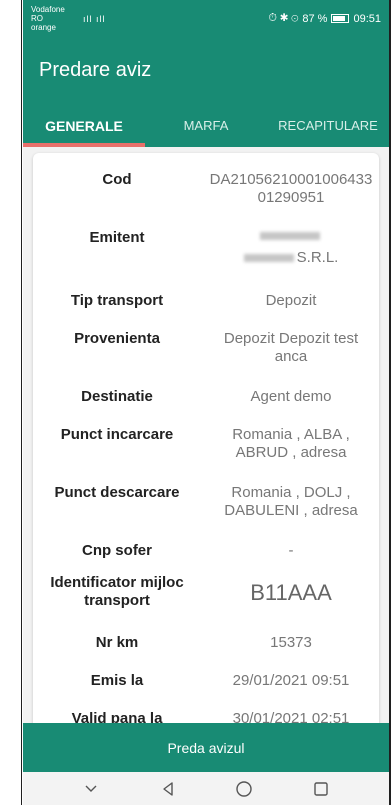 This screenshot has width=391, height=805. I want to click on field-value: DA2105621000100643301290951, so click(291, 188).